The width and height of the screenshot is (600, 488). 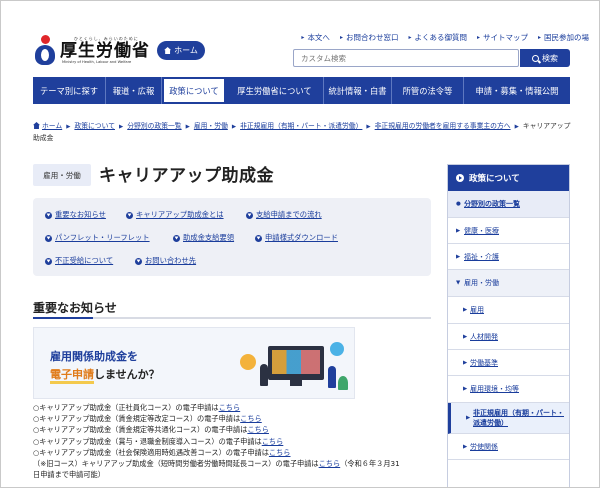 What do you see at coordinates (45, 50) in the screenshot?
I see `mhlw-logo-icon` at bounding box center [45, 50].